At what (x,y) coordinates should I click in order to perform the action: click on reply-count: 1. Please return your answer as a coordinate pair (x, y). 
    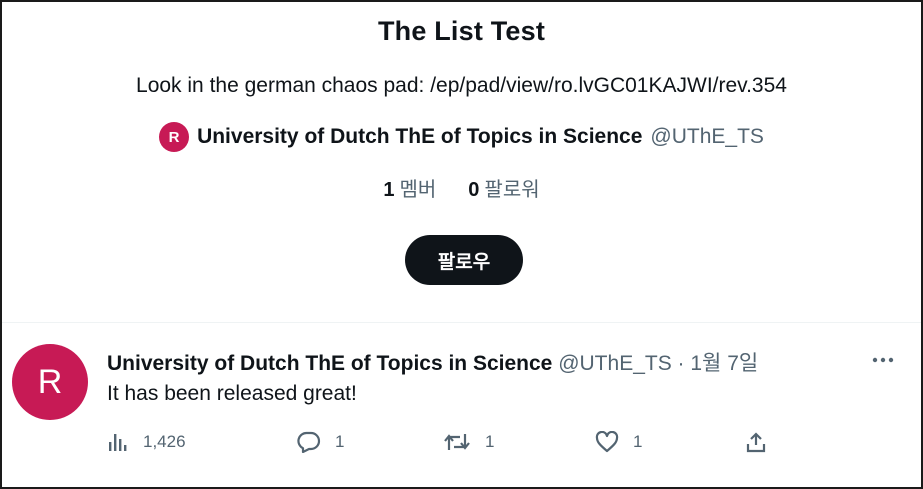
    Looking at the image, I should click on (340, 441).